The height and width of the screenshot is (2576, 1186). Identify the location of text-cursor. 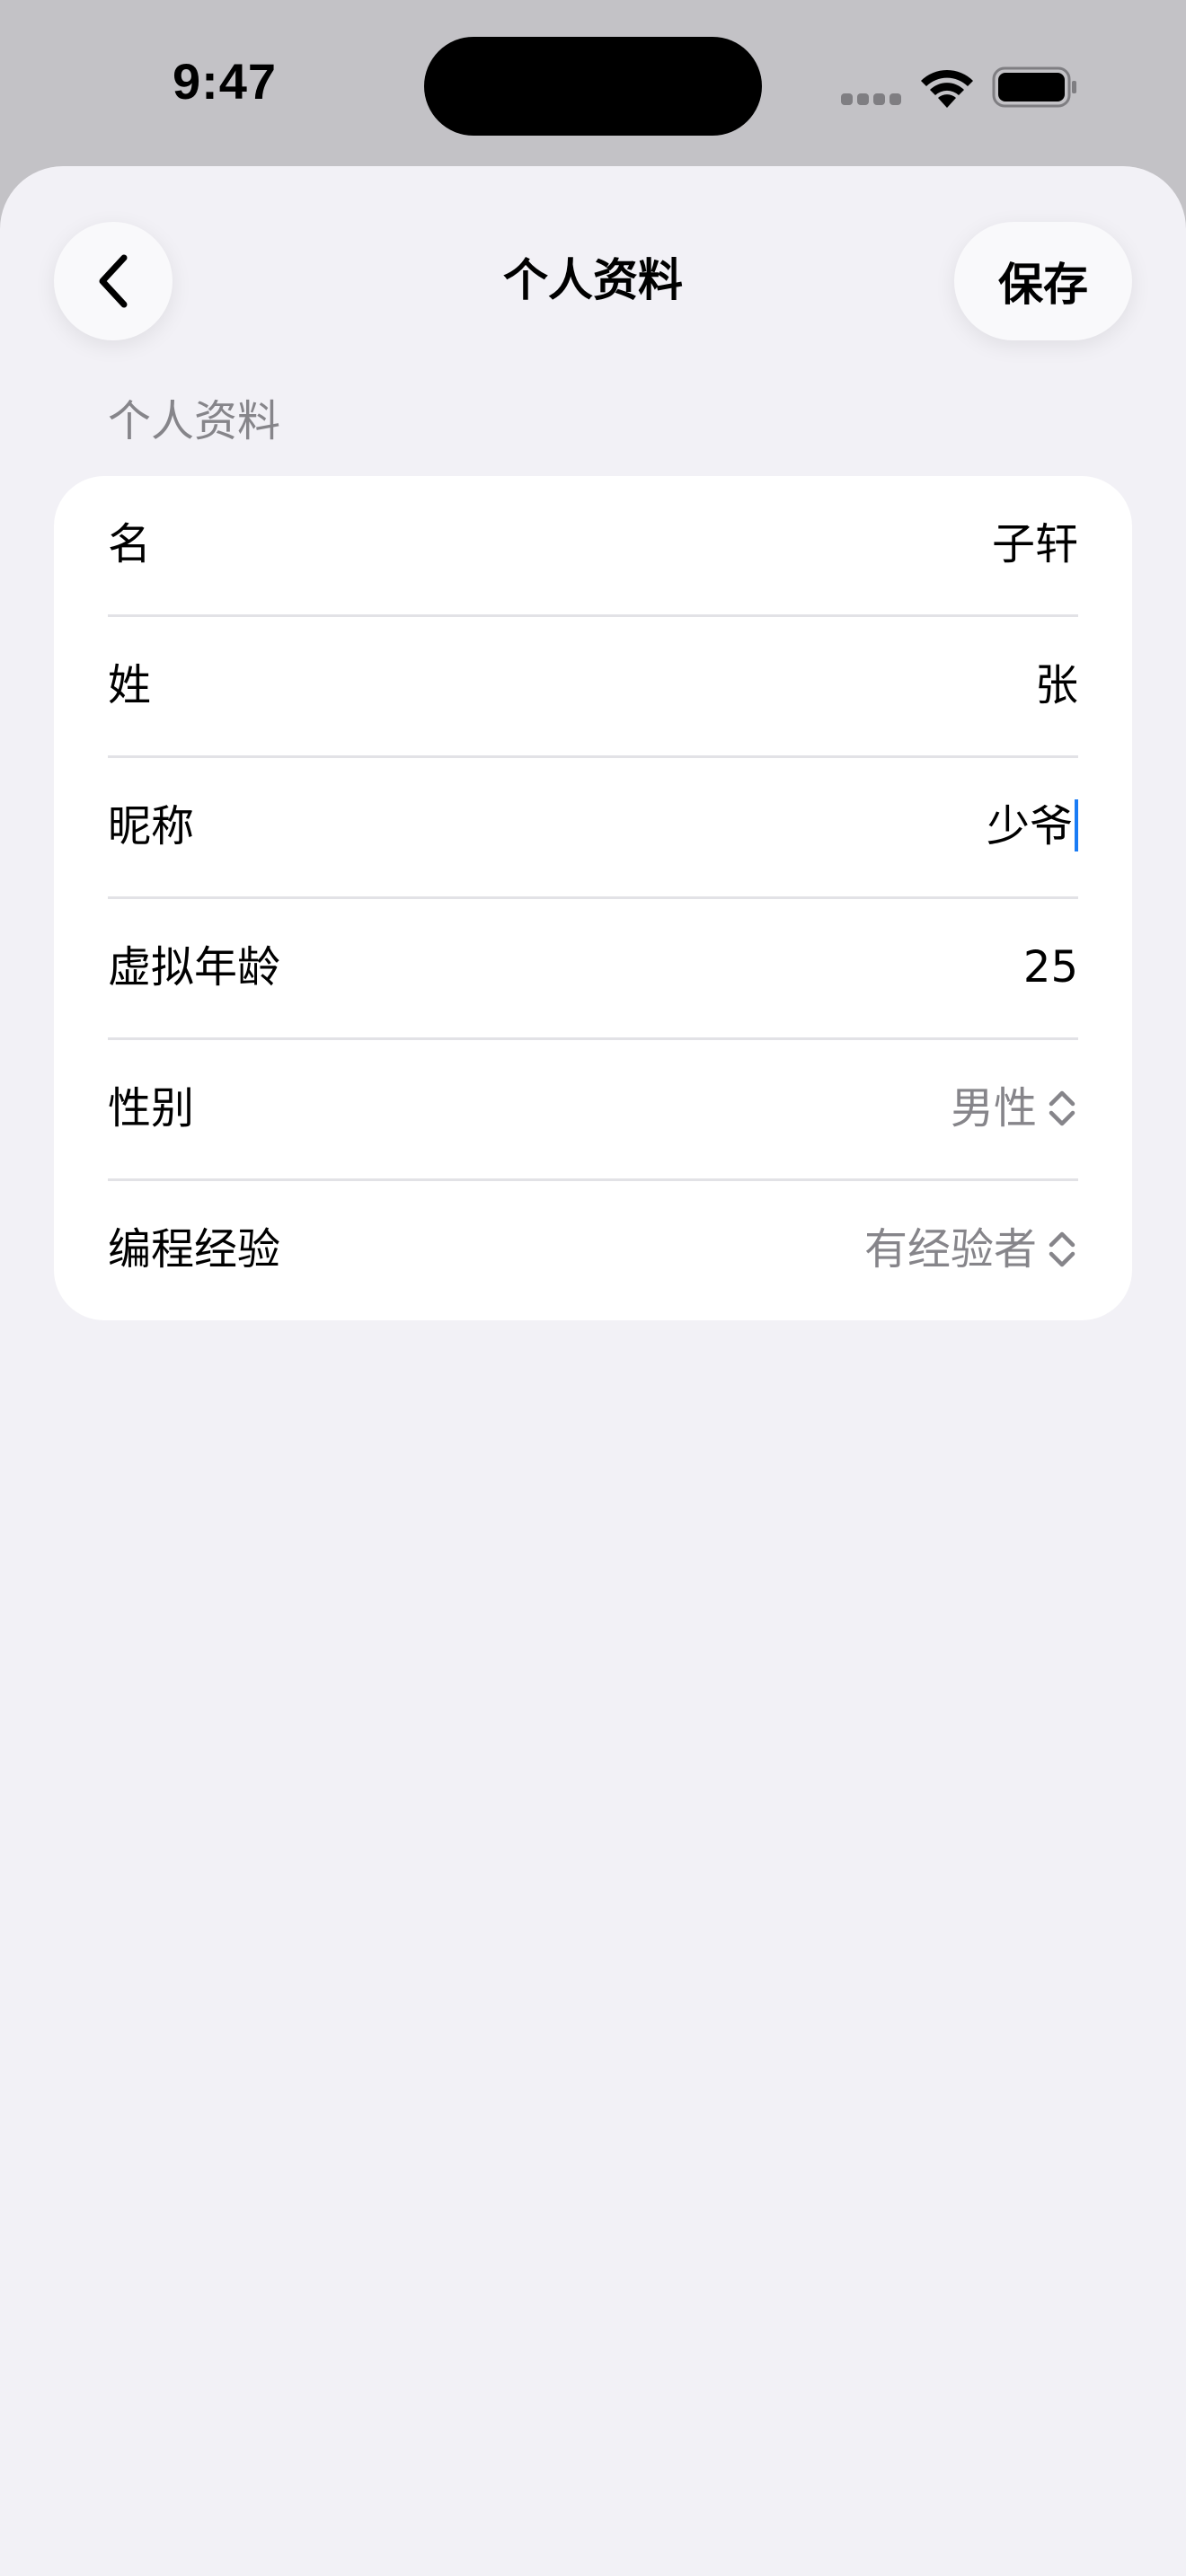
(1076, 825).